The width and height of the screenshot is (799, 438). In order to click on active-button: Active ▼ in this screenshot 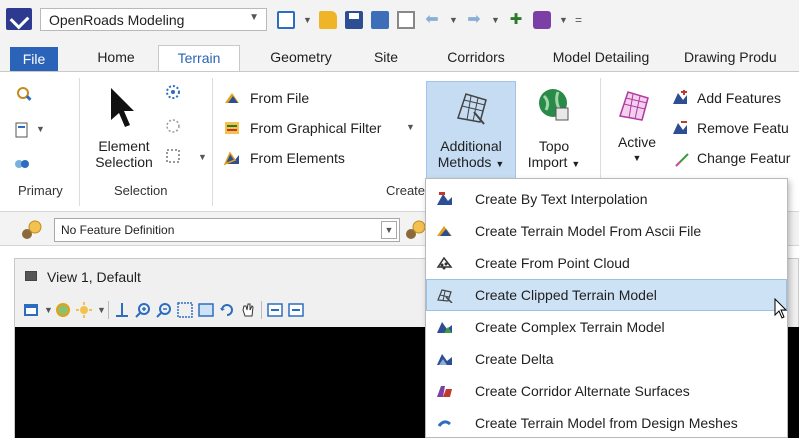, I will do `click(637, 150)`.